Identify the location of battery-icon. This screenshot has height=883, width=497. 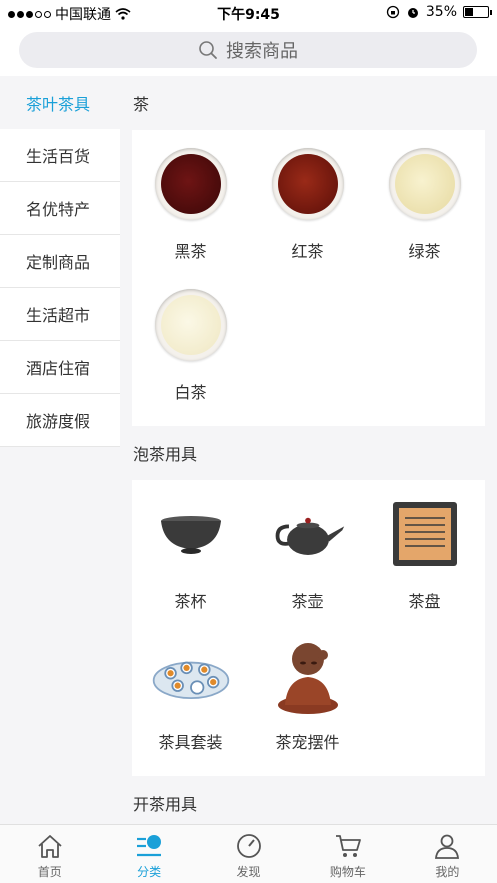
(477, 12).